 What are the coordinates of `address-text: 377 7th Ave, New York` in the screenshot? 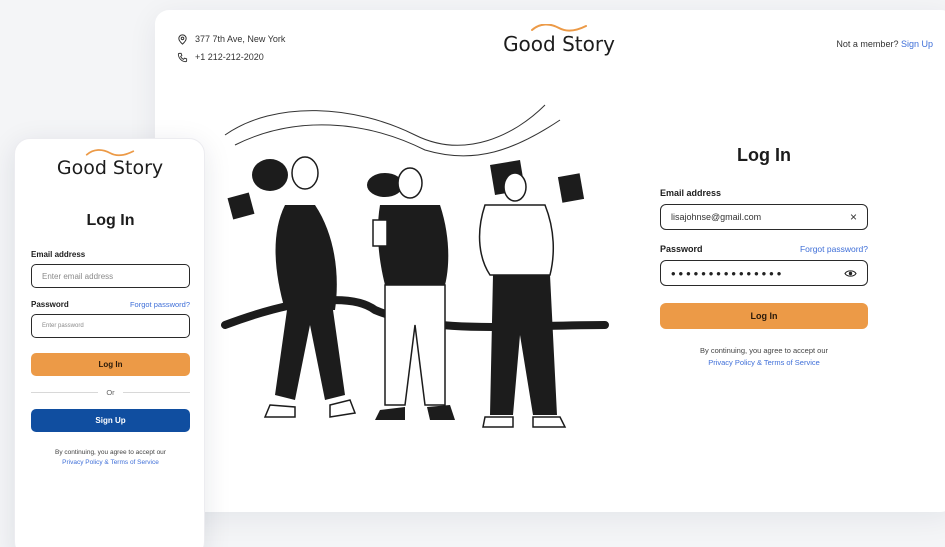 It's located at (240, 39).